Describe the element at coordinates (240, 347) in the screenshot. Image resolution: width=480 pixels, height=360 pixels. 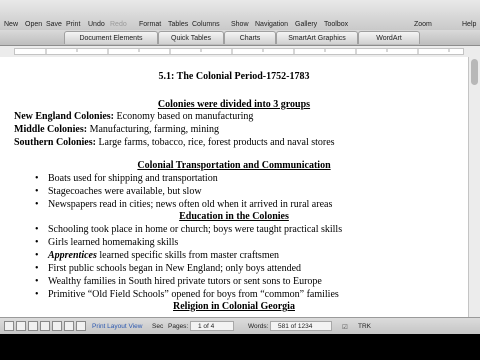
I see `letterbox-bar` at that location.